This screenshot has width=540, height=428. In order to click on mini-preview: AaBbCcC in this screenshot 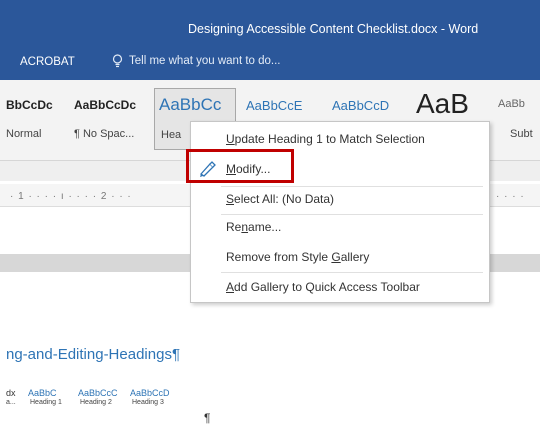, I will do `click(98, 393)`.